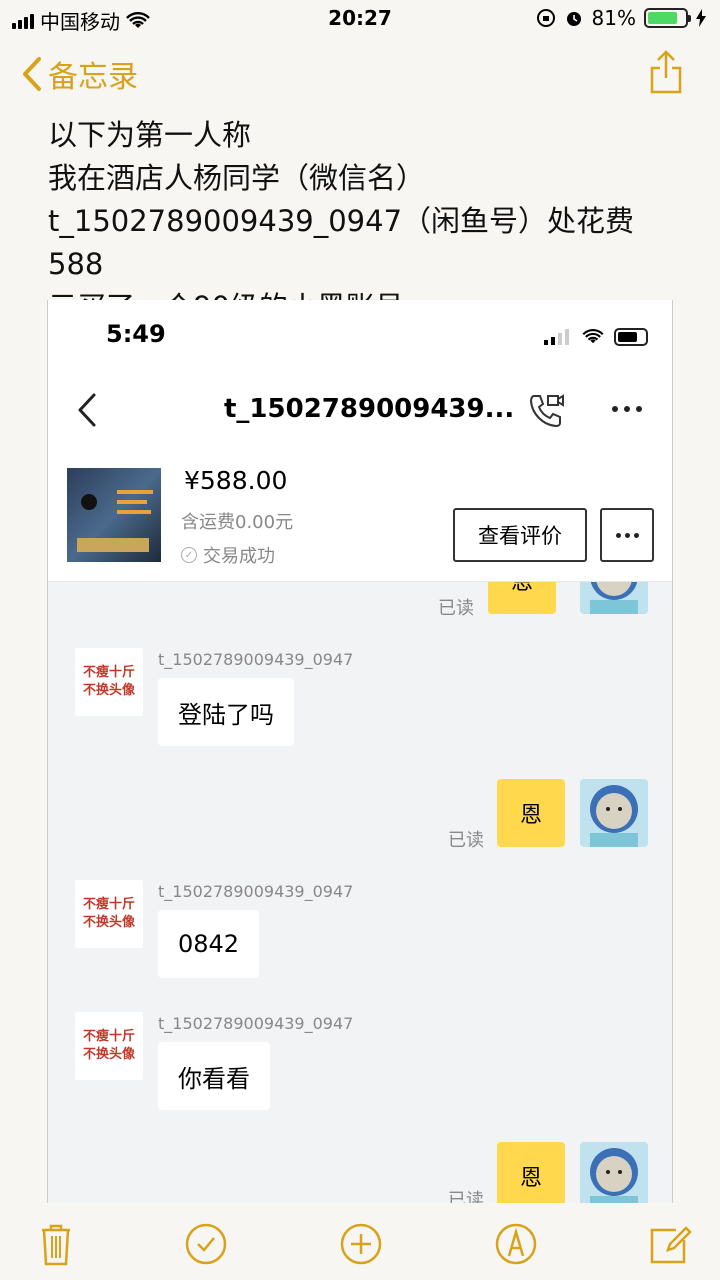 This screenshot has height=1280, width=720. What do you see at coordinates (150, 135) in the screenshot?
I see `note-line: 以下为第一人称` at bounding box center [150, 135].